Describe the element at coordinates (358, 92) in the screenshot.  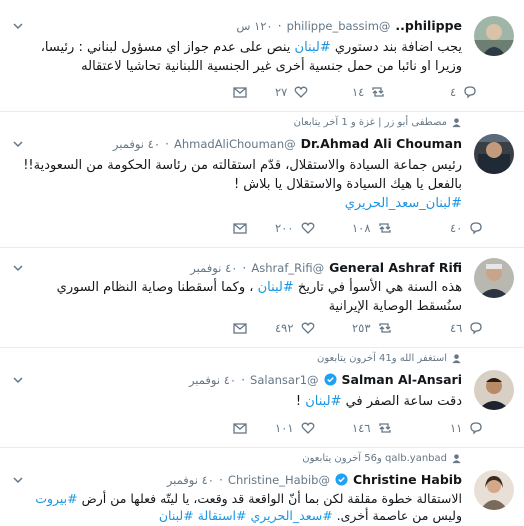
I see `retweet-count: ١٤` at that location.